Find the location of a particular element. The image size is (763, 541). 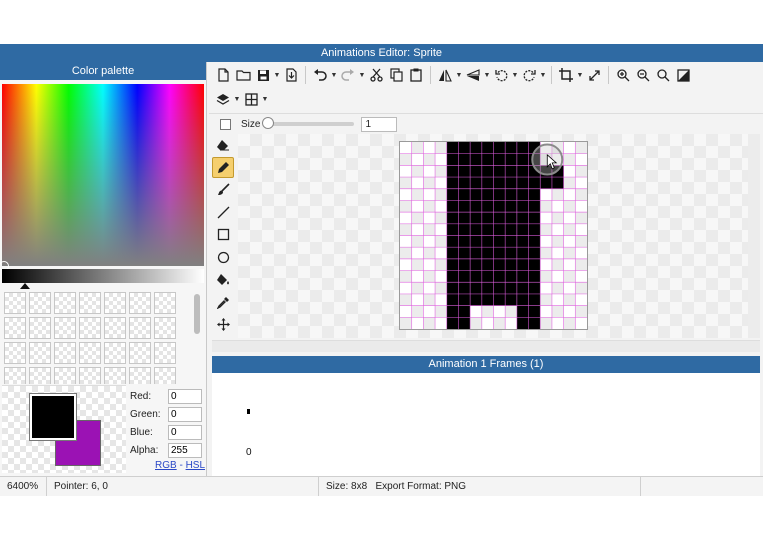

save-icon is located at coordinates (263, 75).